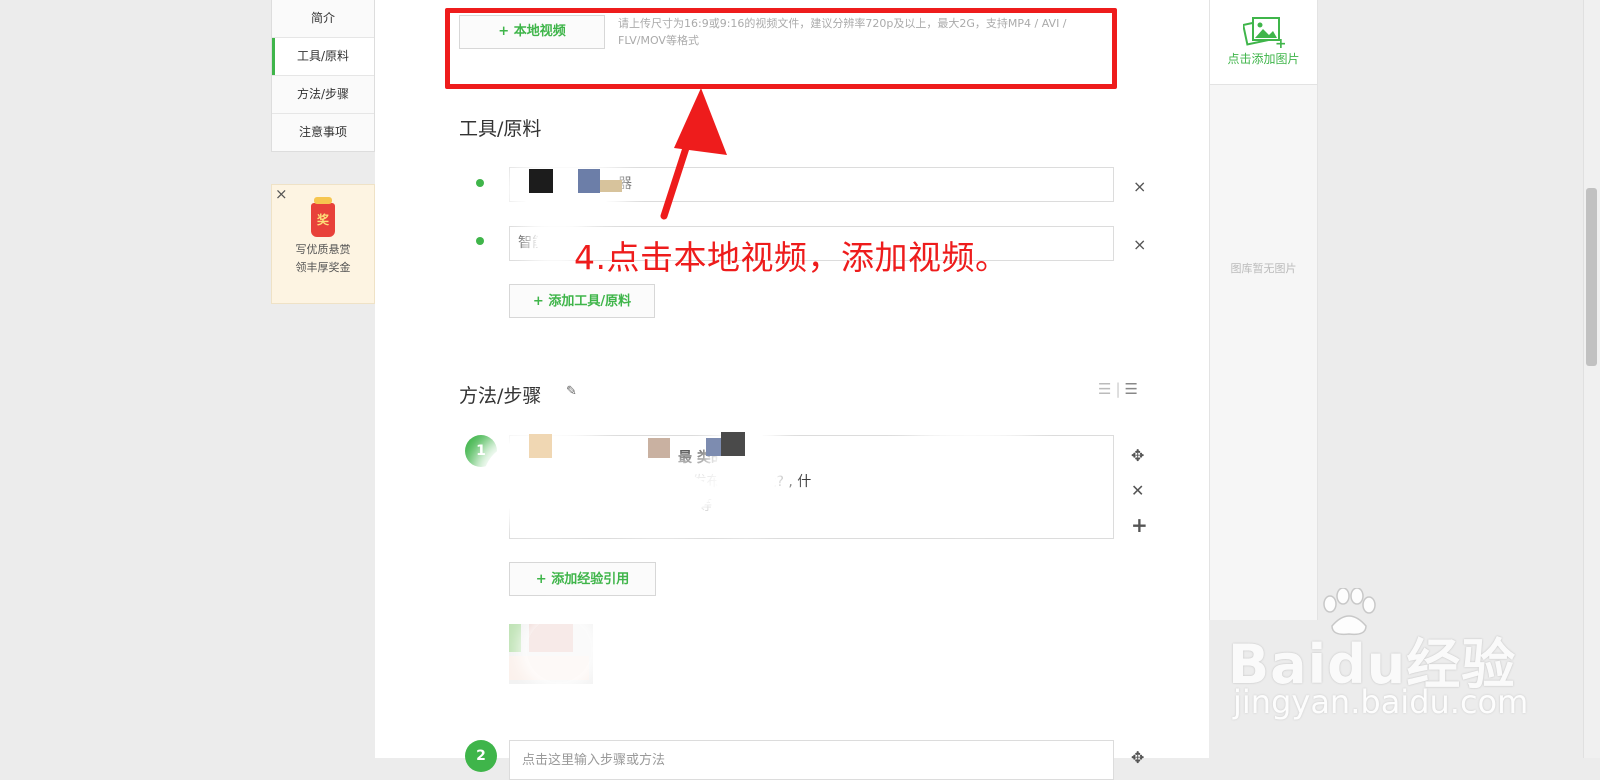  Describe the element at coordinates (500, 396) in the screenshot. I see `steps-section-title: 方法/步骤` at that location.